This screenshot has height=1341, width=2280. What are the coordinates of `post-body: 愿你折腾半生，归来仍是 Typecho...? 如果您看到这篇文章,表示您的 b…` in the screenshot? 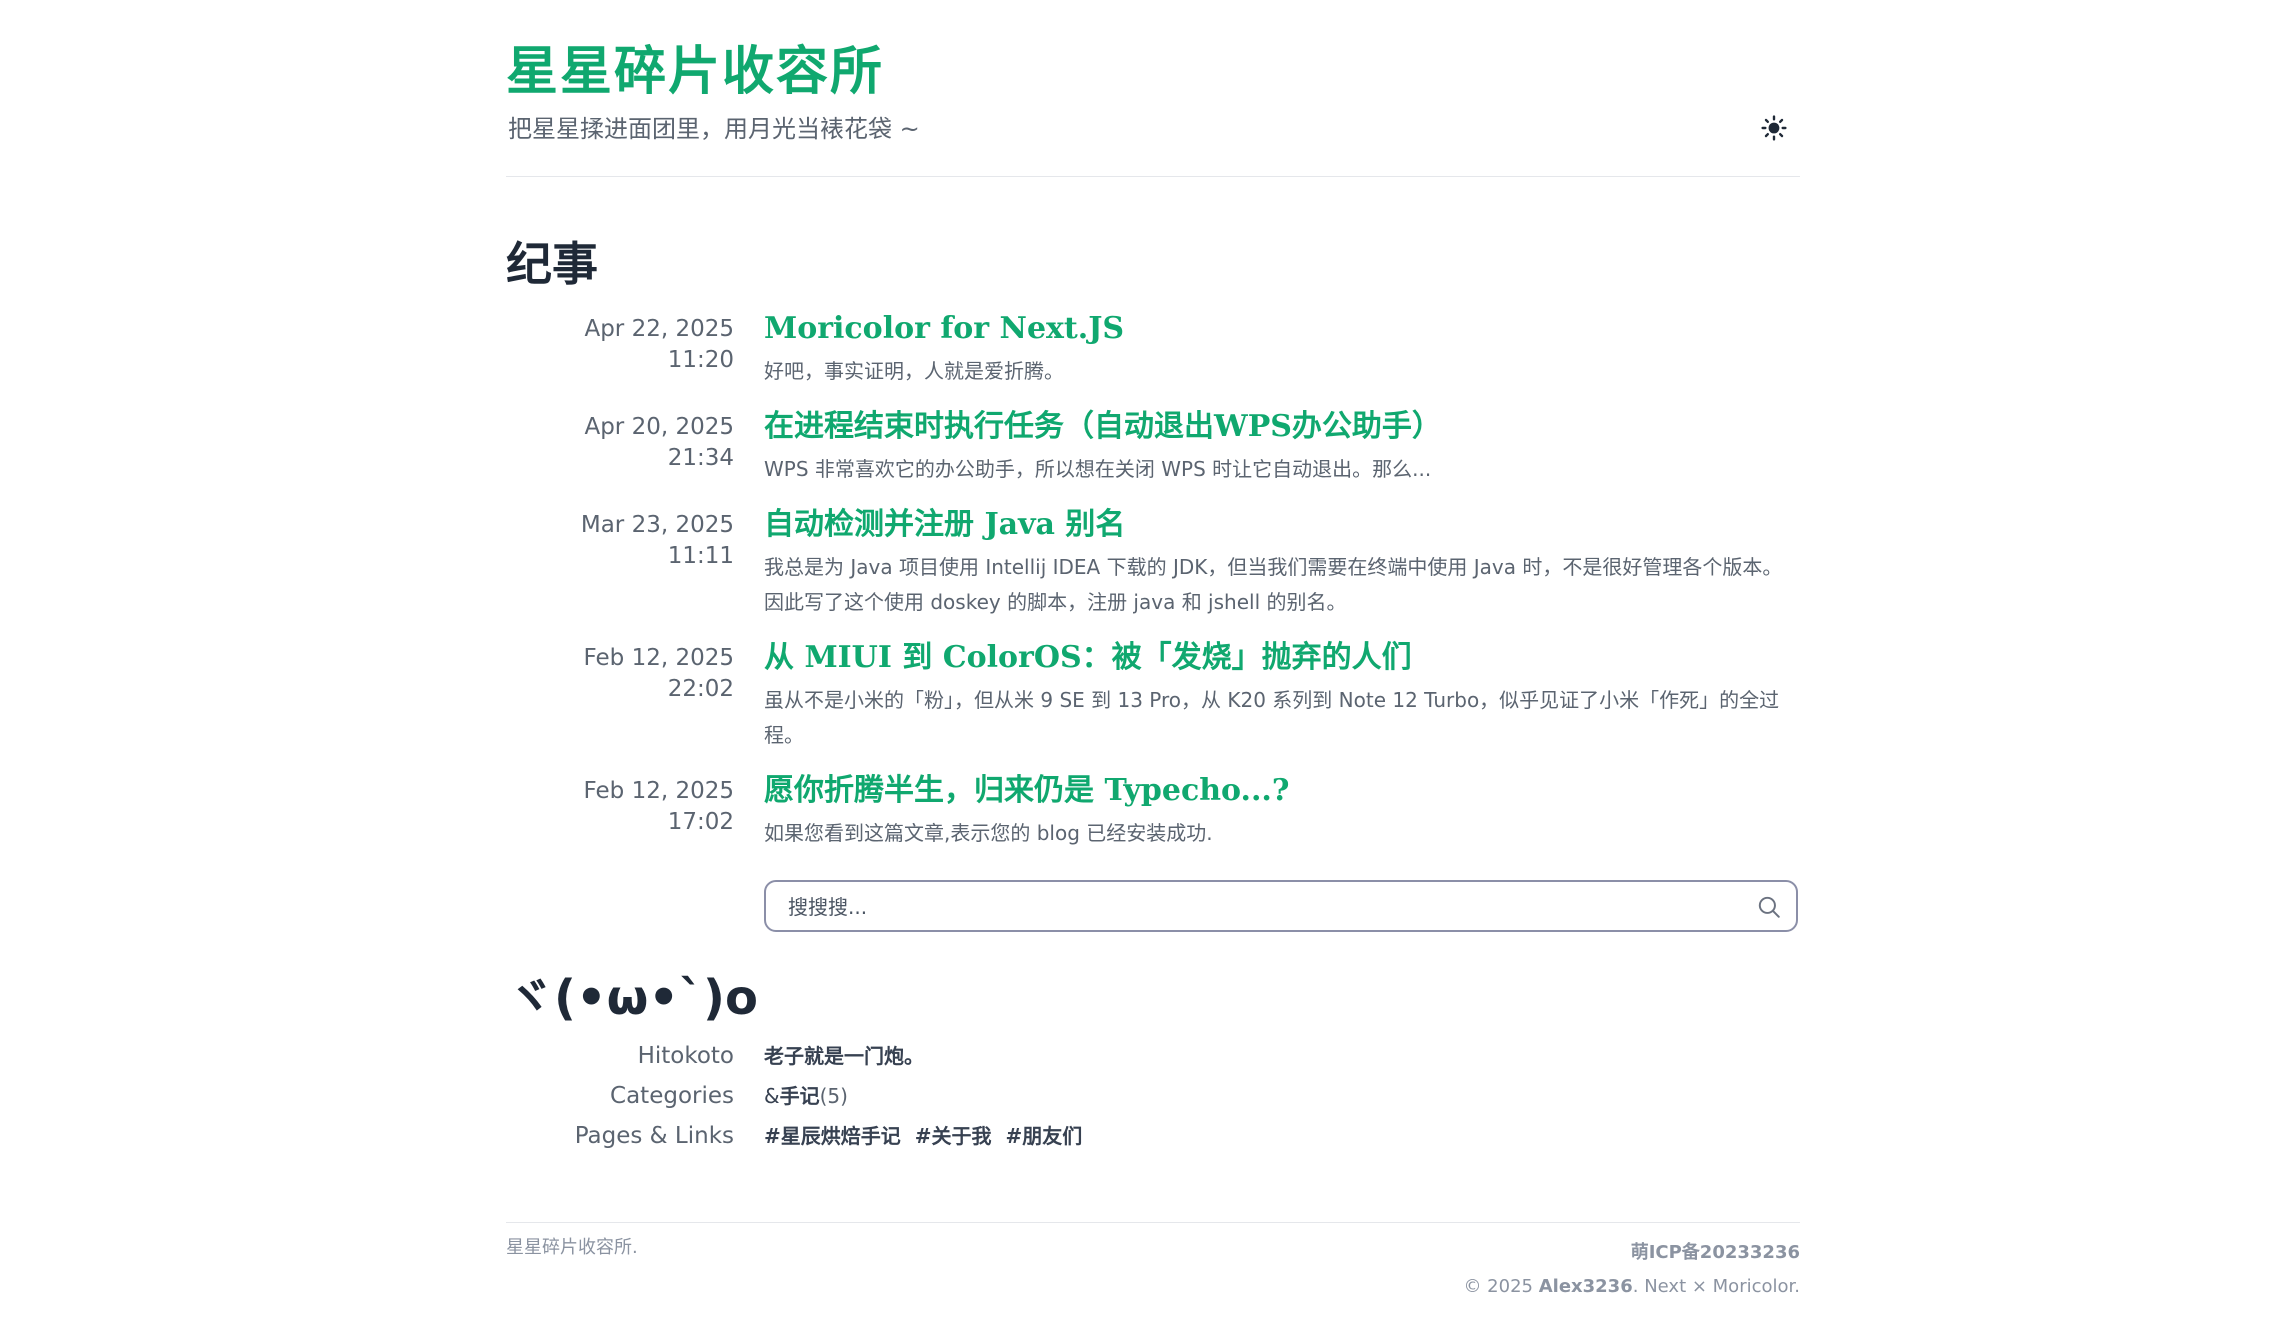 It's located at (1282, 810).